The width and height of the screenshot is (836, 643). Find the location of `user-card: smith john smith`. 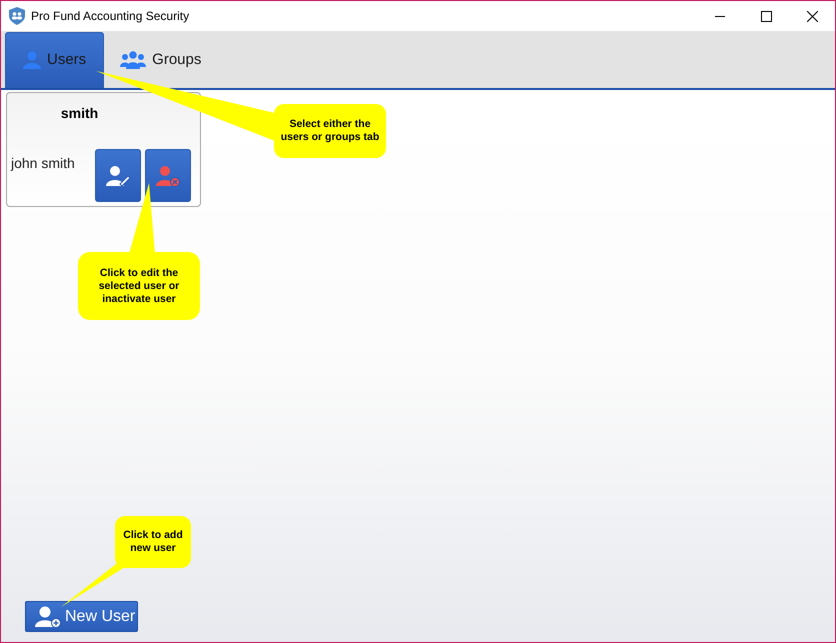

user-card: smith john smith is located at coordinates (103, 149).